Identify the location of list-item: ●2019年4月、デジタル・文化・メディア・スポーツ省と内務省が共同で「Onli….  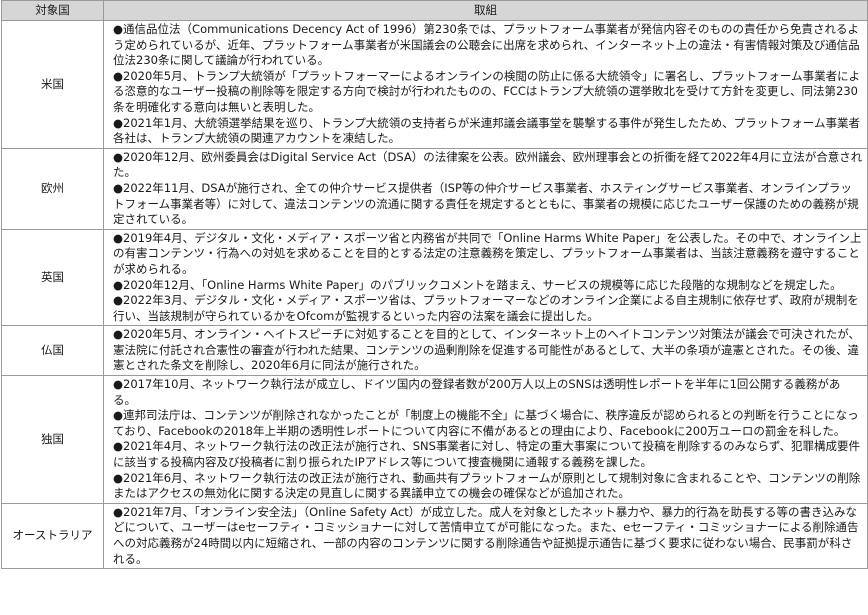
(487, 253).